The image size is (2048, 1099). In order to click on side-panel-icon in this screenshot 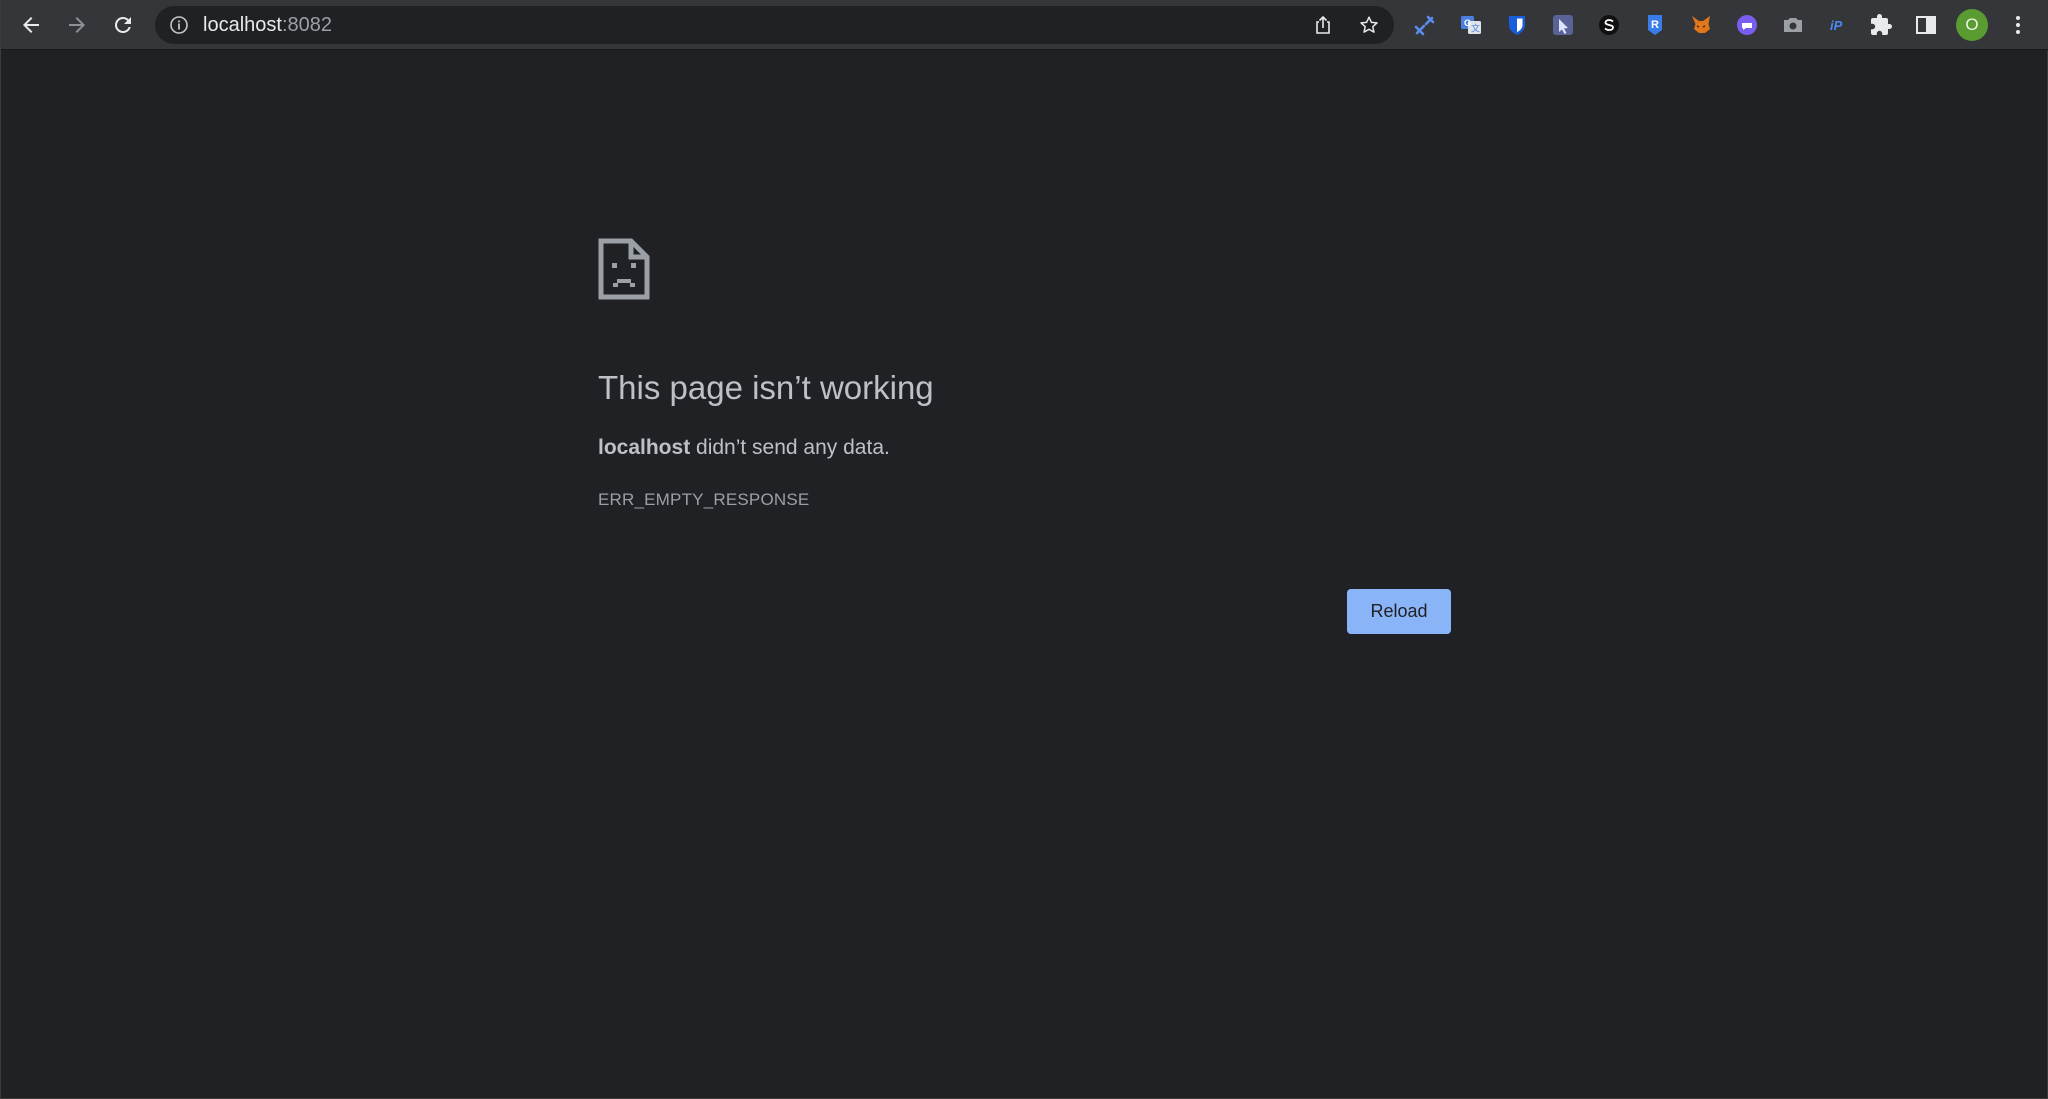, I will do `click(1926, 25)`.